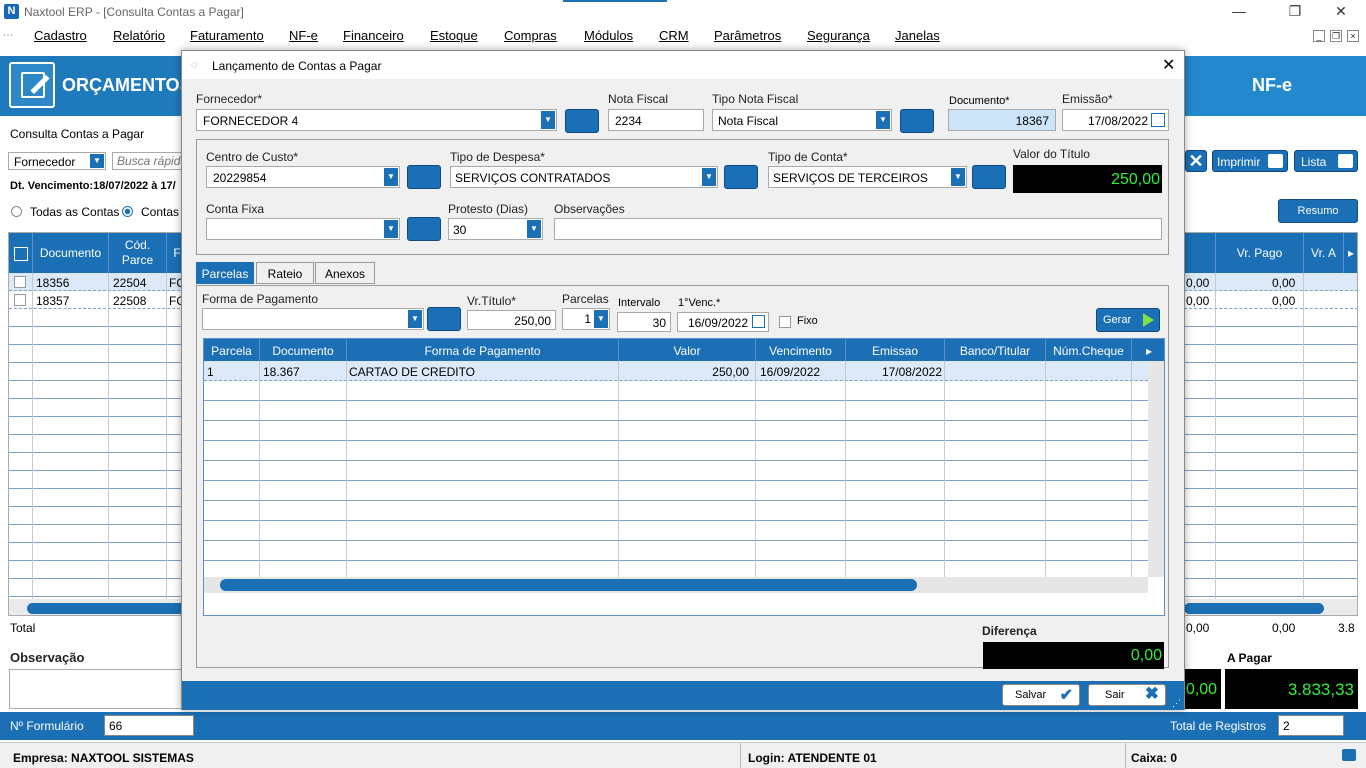  Describe the element at coordinates (1196, 161) in the screenshot. I see `clear-filter-button: ✕` at that location.